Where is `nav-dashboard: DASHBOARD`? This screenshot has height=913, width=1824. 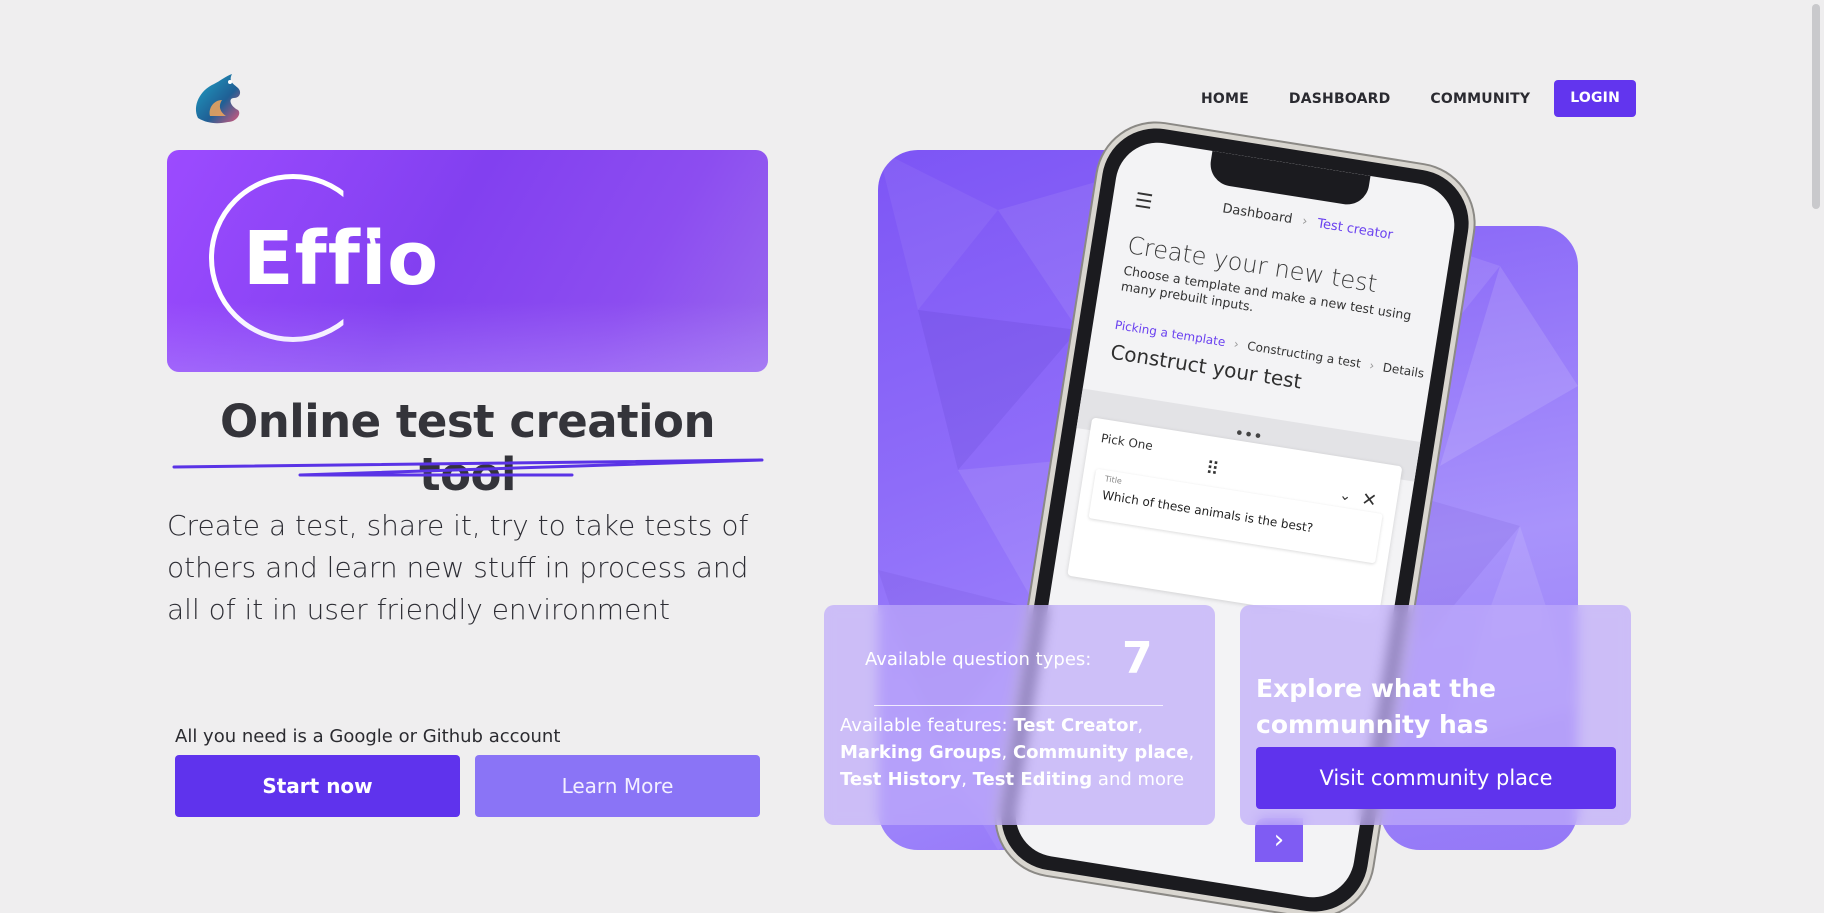 nav-dashboard: DASHBOARD is located at coordinates (1340, 99).